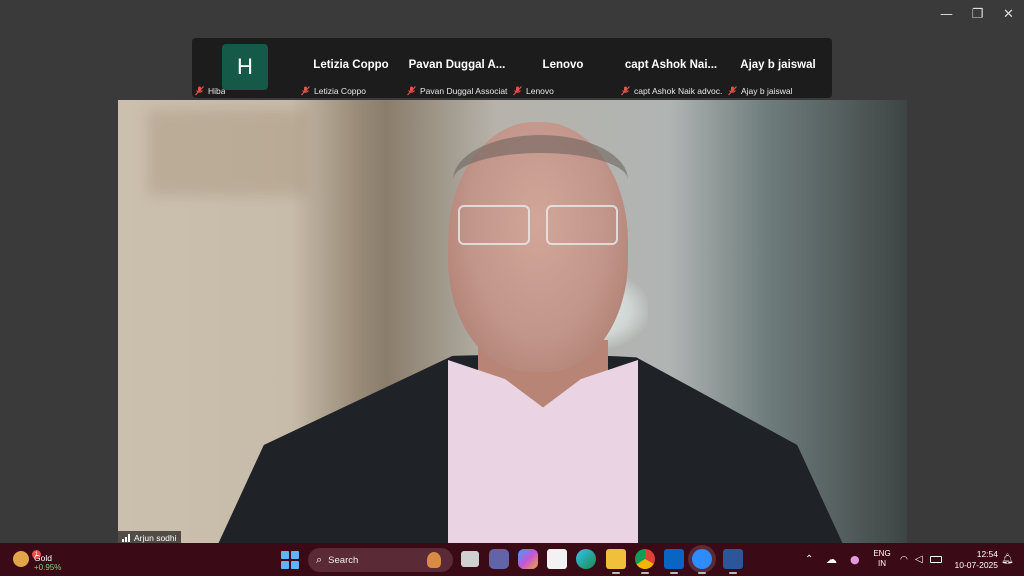 The width and height of the screenshot is (1024, 576). I want to click on search-icon: ⌕, so click(319, 559).